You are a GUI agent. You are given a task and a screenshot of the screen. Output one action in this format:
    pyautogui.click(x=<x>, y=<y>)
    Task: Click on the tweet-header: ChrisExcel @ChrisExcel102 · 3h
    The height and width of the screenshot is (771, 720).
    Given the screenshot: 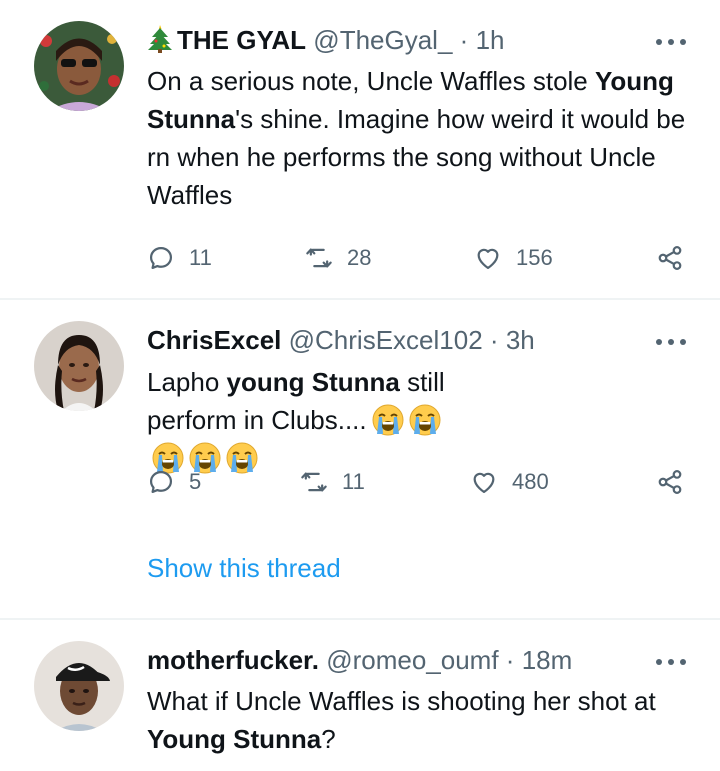 What is the action you would take?
    pyautogui.click(x=341, y=340)
    